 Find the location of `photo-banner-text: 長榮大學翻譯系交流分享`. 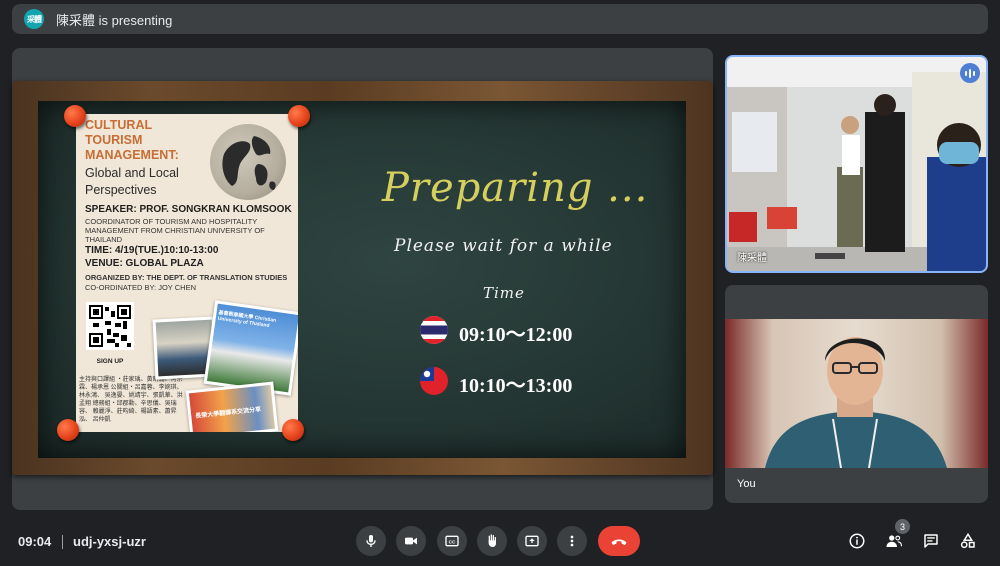

photo-banner-text: 長榮大學翻譯系交流分享 is located at coordinates (228, 413).